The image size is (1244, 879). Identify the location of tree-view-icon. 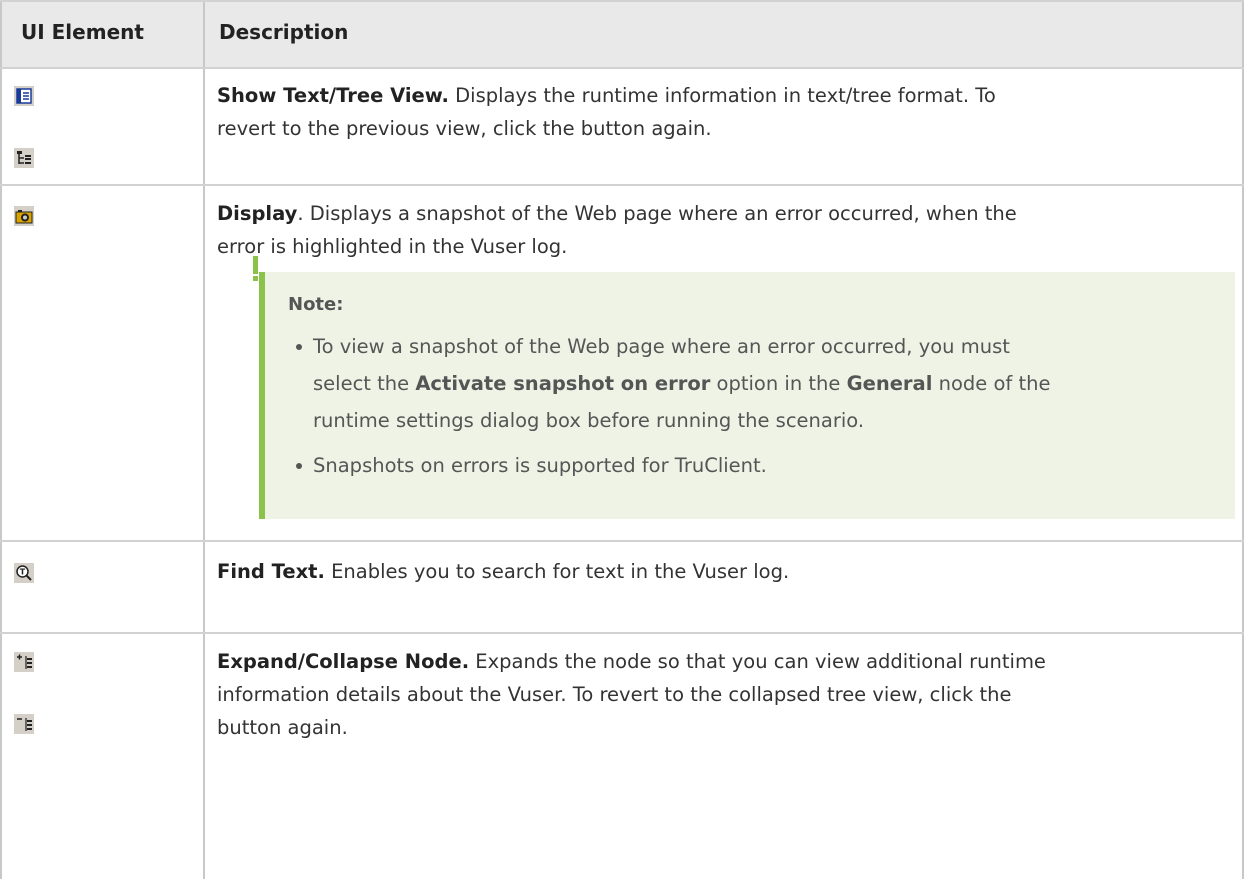
(24, 158).